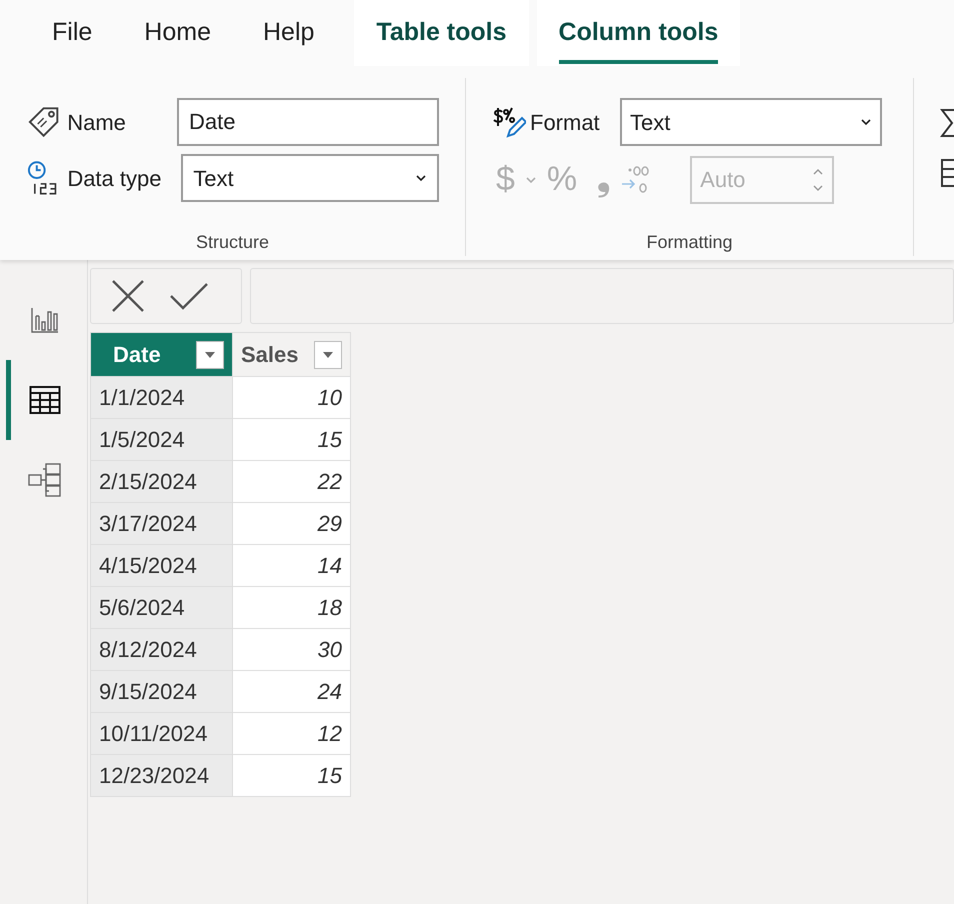 The image size is (954, 904). Describe the element at coordinates (638, 33) in the screenshot. I see `ribbon-tab: Column tools` at that location.